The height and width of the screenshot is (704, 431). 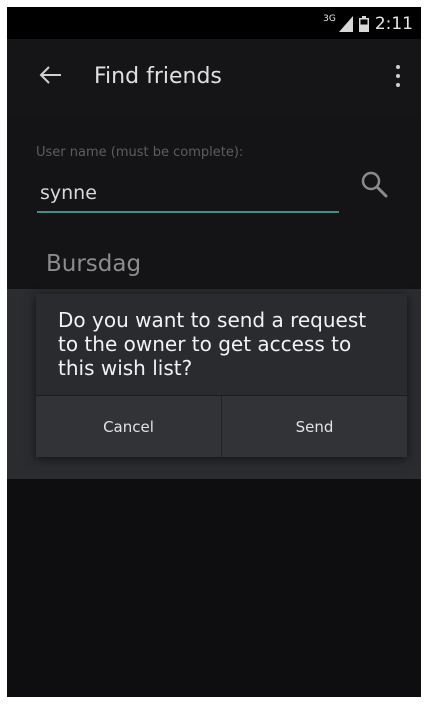 What do you see at coordinates (329, 19) in the screenshot?
I see `network-type-label: 3G` at bounding box center [329, 19].